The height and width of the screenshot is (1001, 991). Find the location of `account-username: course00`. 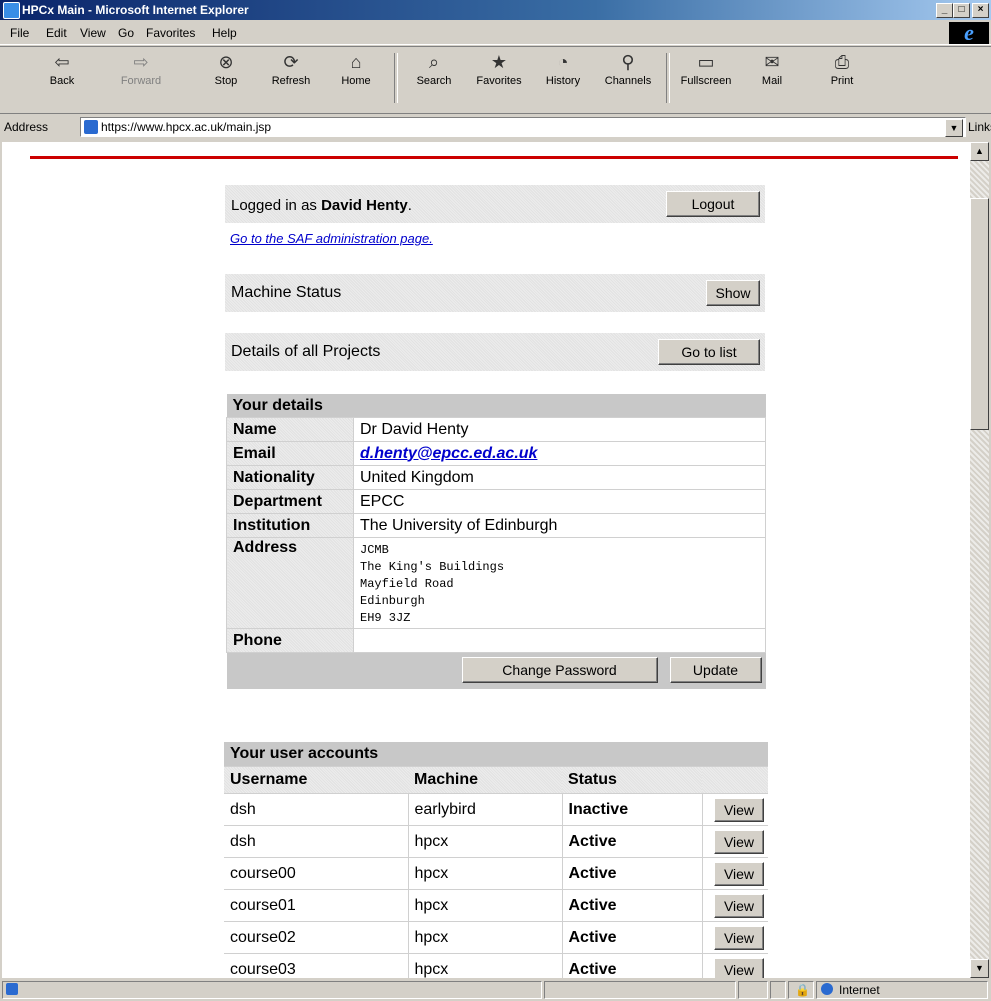

account-username: course00 is located at coordinates (316, 873).